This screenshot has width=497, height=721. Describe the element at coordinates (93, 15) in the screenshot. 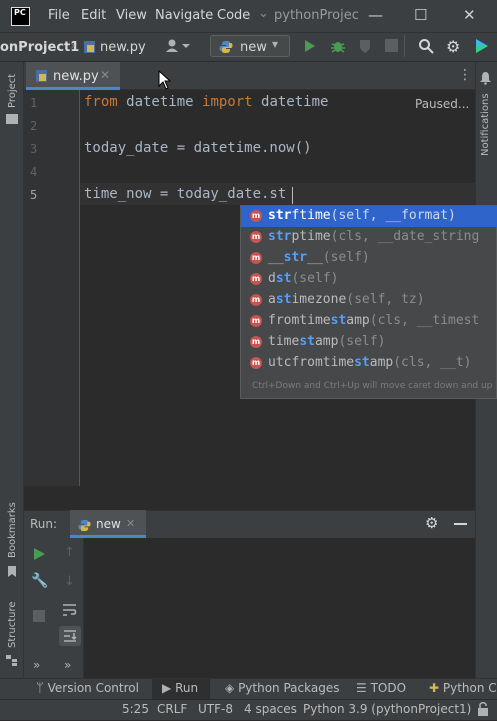

I see `menu-edit: Edit` at that location.